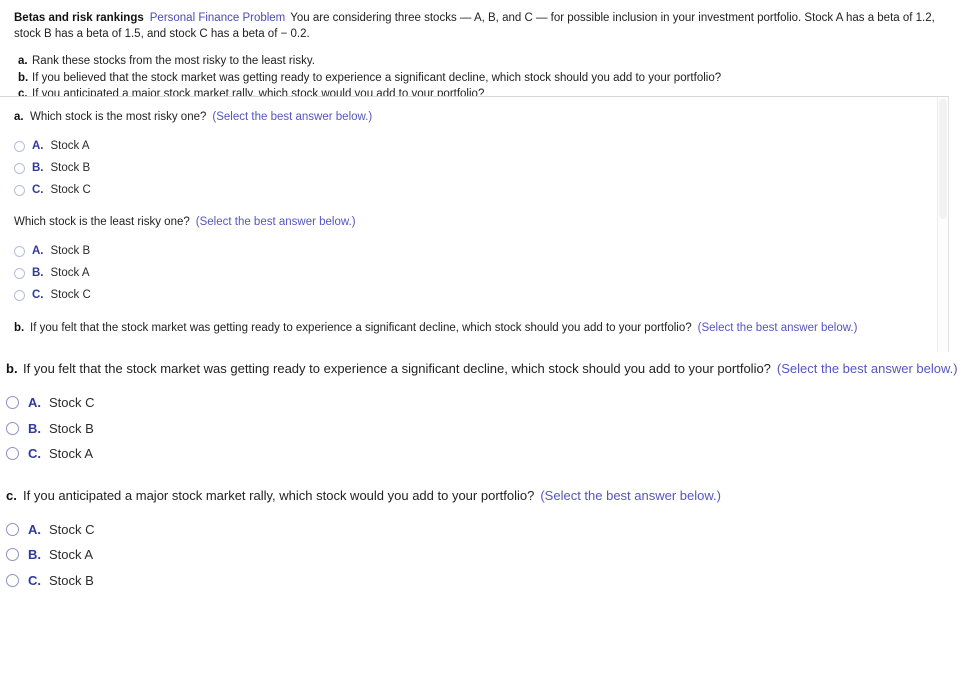  I want to click on panel-question-least-risky-text: Which stock is the least risky one?, so click(102, 222).